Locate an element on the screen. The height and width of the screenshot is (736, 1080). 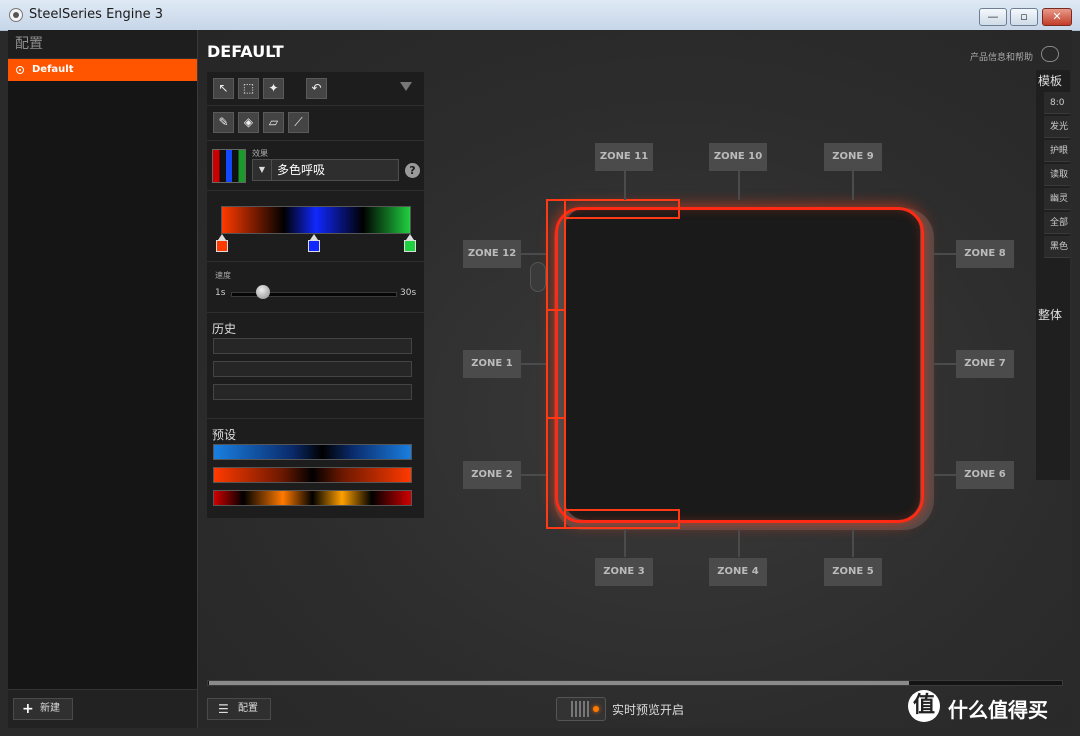
templates-header: 模板 is located at coordinates (1050, 81).